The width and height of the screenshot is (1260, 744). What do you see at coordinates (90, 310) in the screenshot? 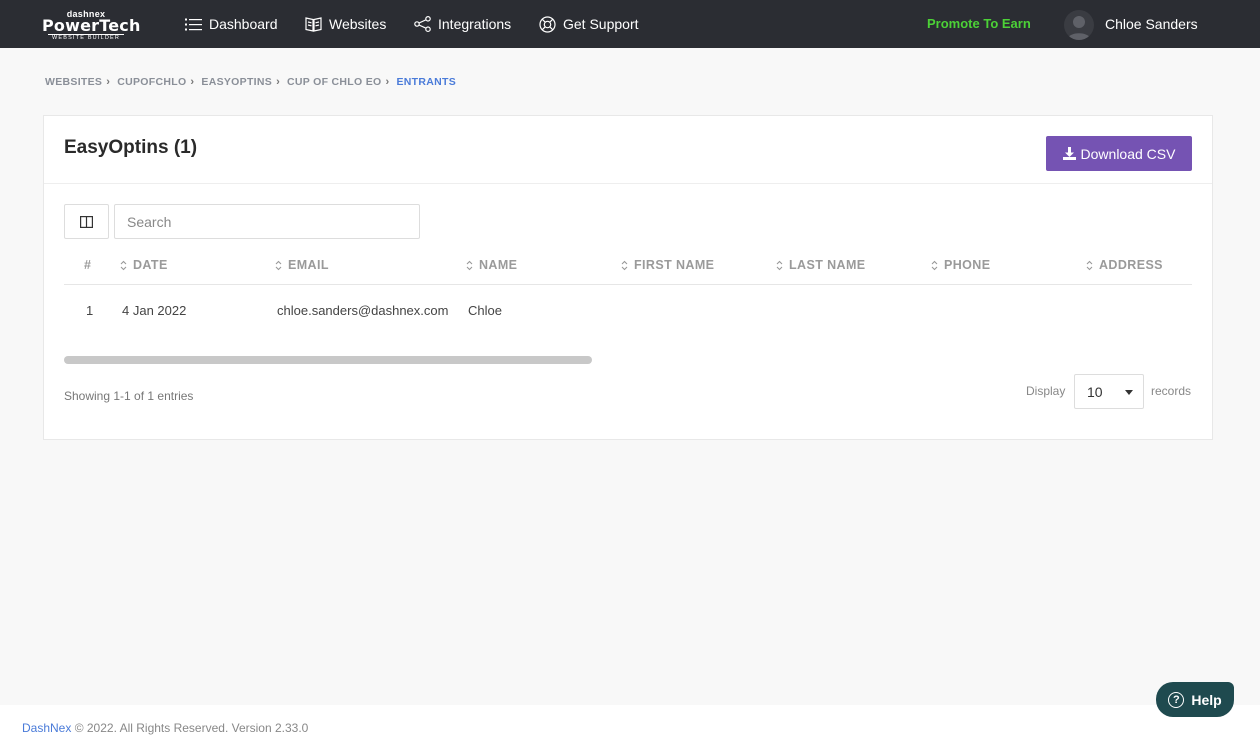
I see `cell-number: 1` at bounding box center [90, 310].